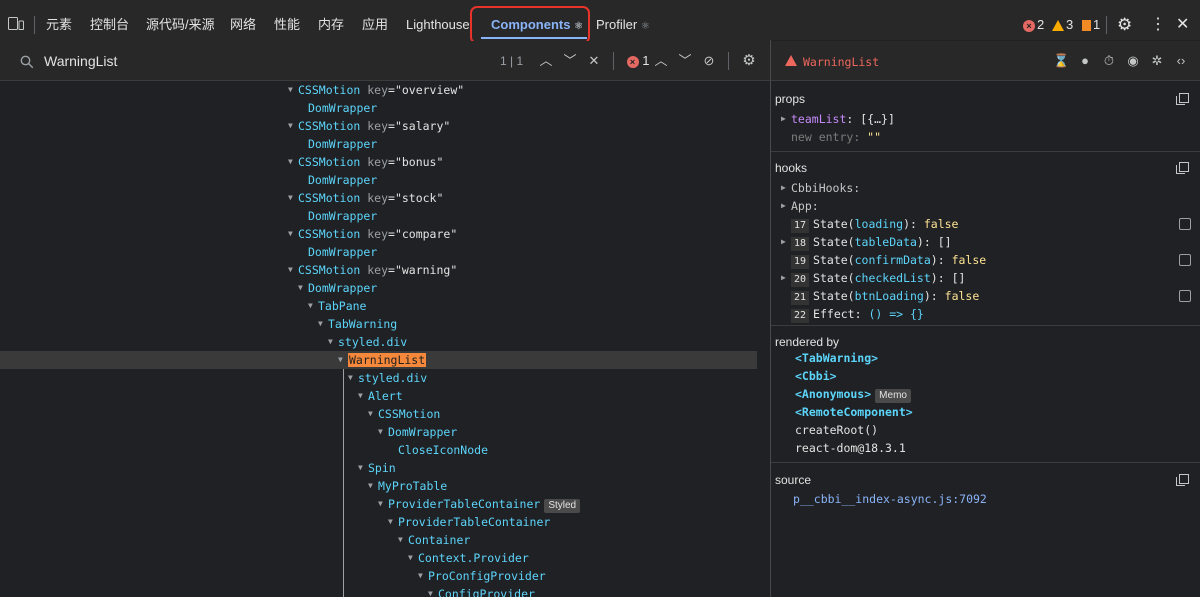 This screenshot has width=1200, height=597. What do you see at coordinates (570, 61) in the screenshot?
I see `next-result-chevron-down-icon: ﹀` at bounding box center [570, 61].